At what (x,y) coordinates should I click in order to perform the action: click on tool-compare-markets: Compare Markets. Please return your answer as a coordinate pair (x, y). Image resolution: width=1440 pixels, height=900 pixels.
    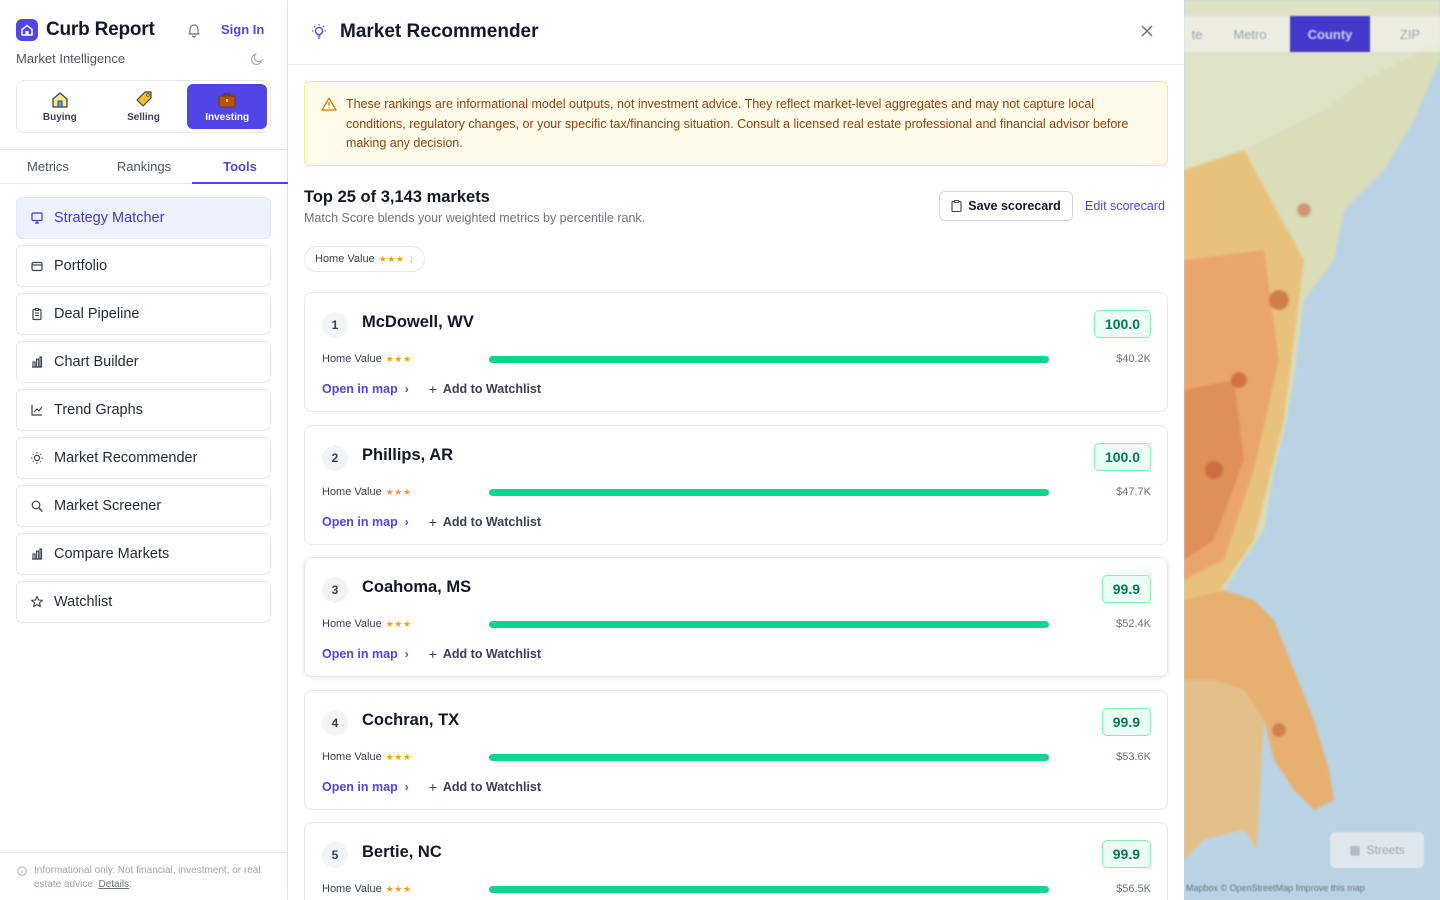
    Looking at the image, I should click on (143, 554).